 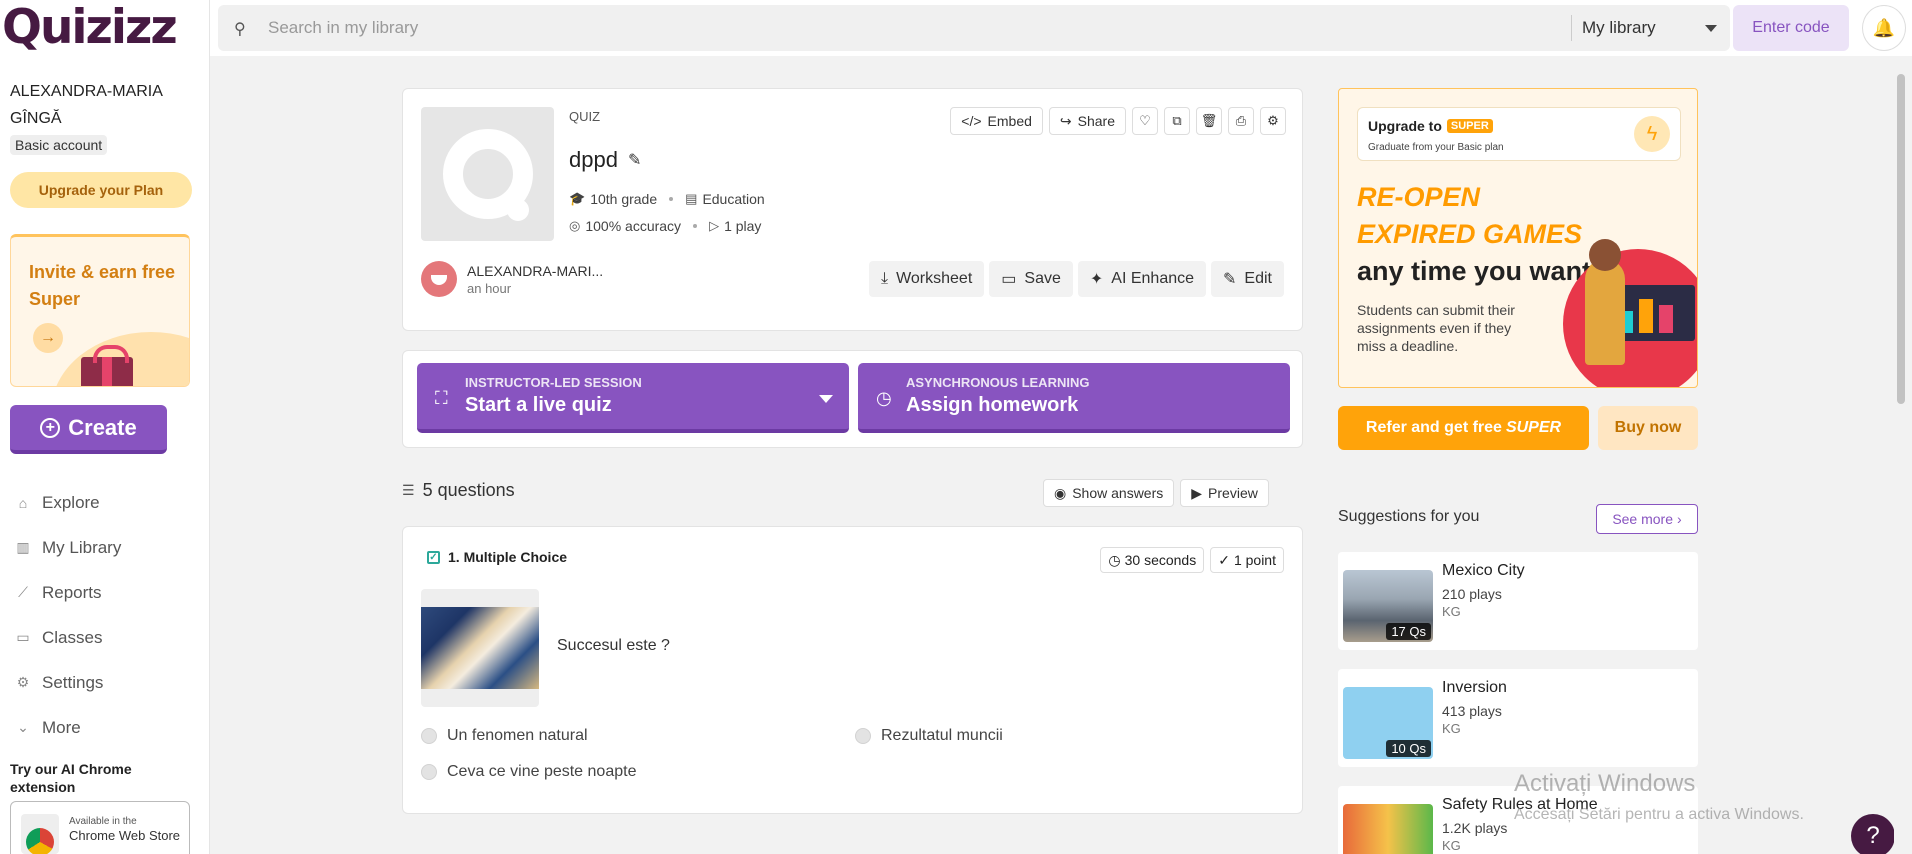 What do you see at coordinates (1388, 829) in the screenshot?
I see `suggestion-thumbnail` at bounding box center [1388, 829].